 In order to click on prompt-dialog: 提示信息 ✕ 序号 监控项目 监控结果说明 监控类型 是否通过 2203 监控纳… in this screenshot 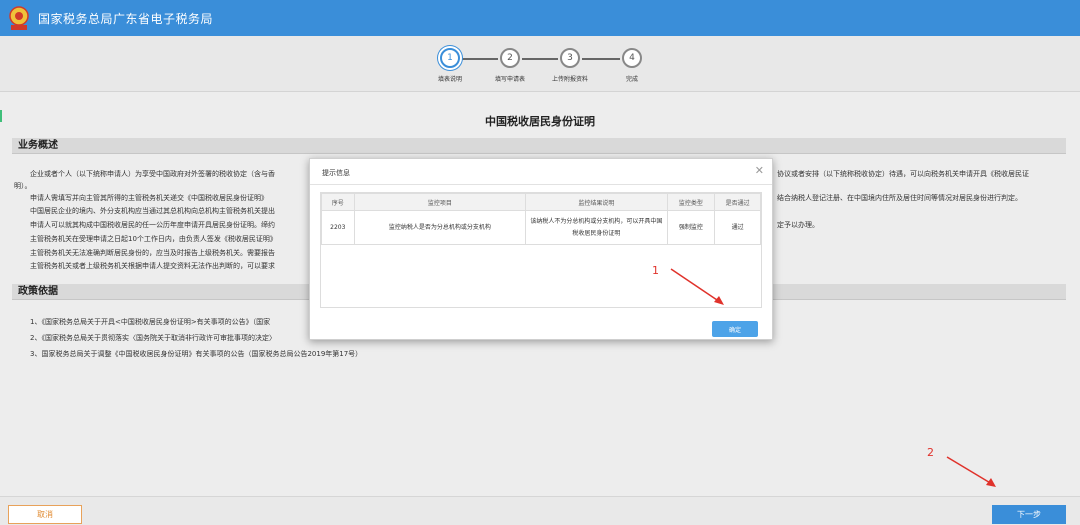, I will do `click(541, 249)`.